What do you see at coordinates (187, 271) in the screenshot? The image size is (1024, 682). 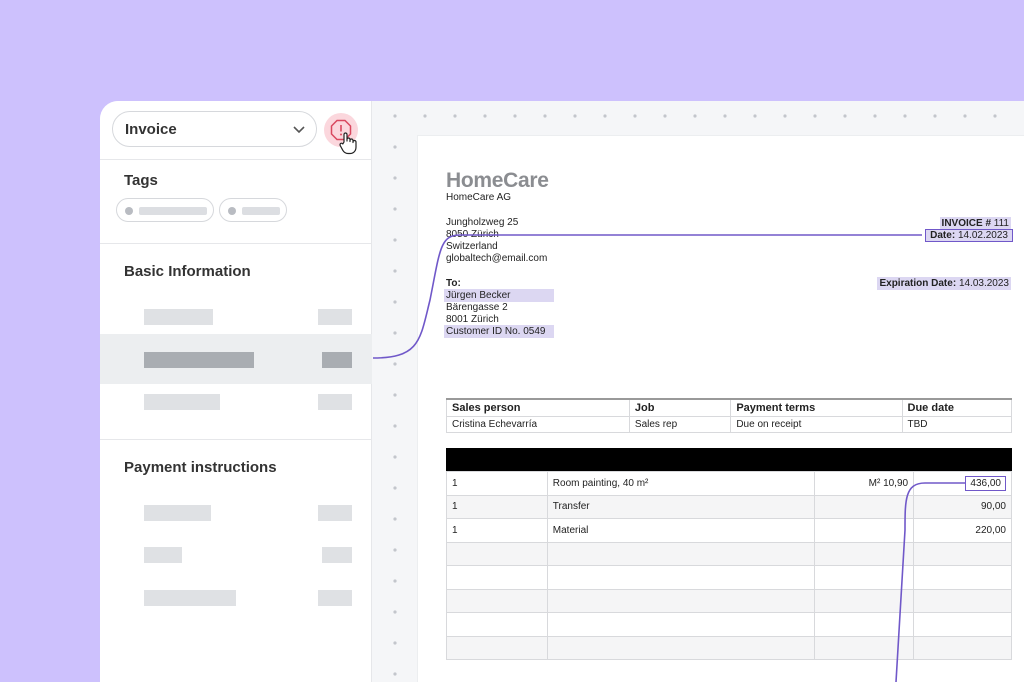 I see `basic-info-title: Basic Information` at bounding box center [187, 271].